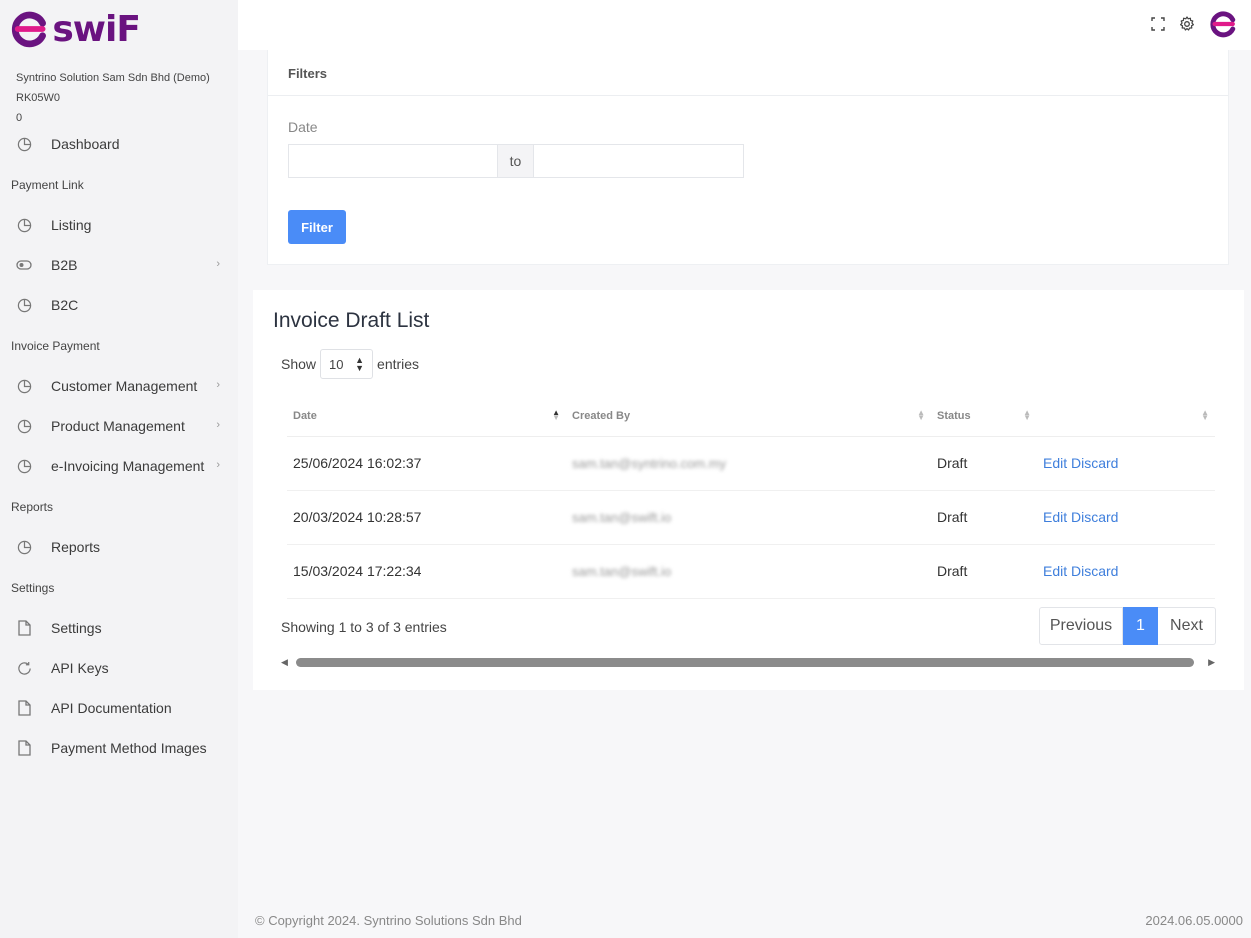 Image resolution: width=1251 pixels, height=938 pixels. I want to click on sidebar-item-payment-method-images: Payment Method Images, so click(119, 748).